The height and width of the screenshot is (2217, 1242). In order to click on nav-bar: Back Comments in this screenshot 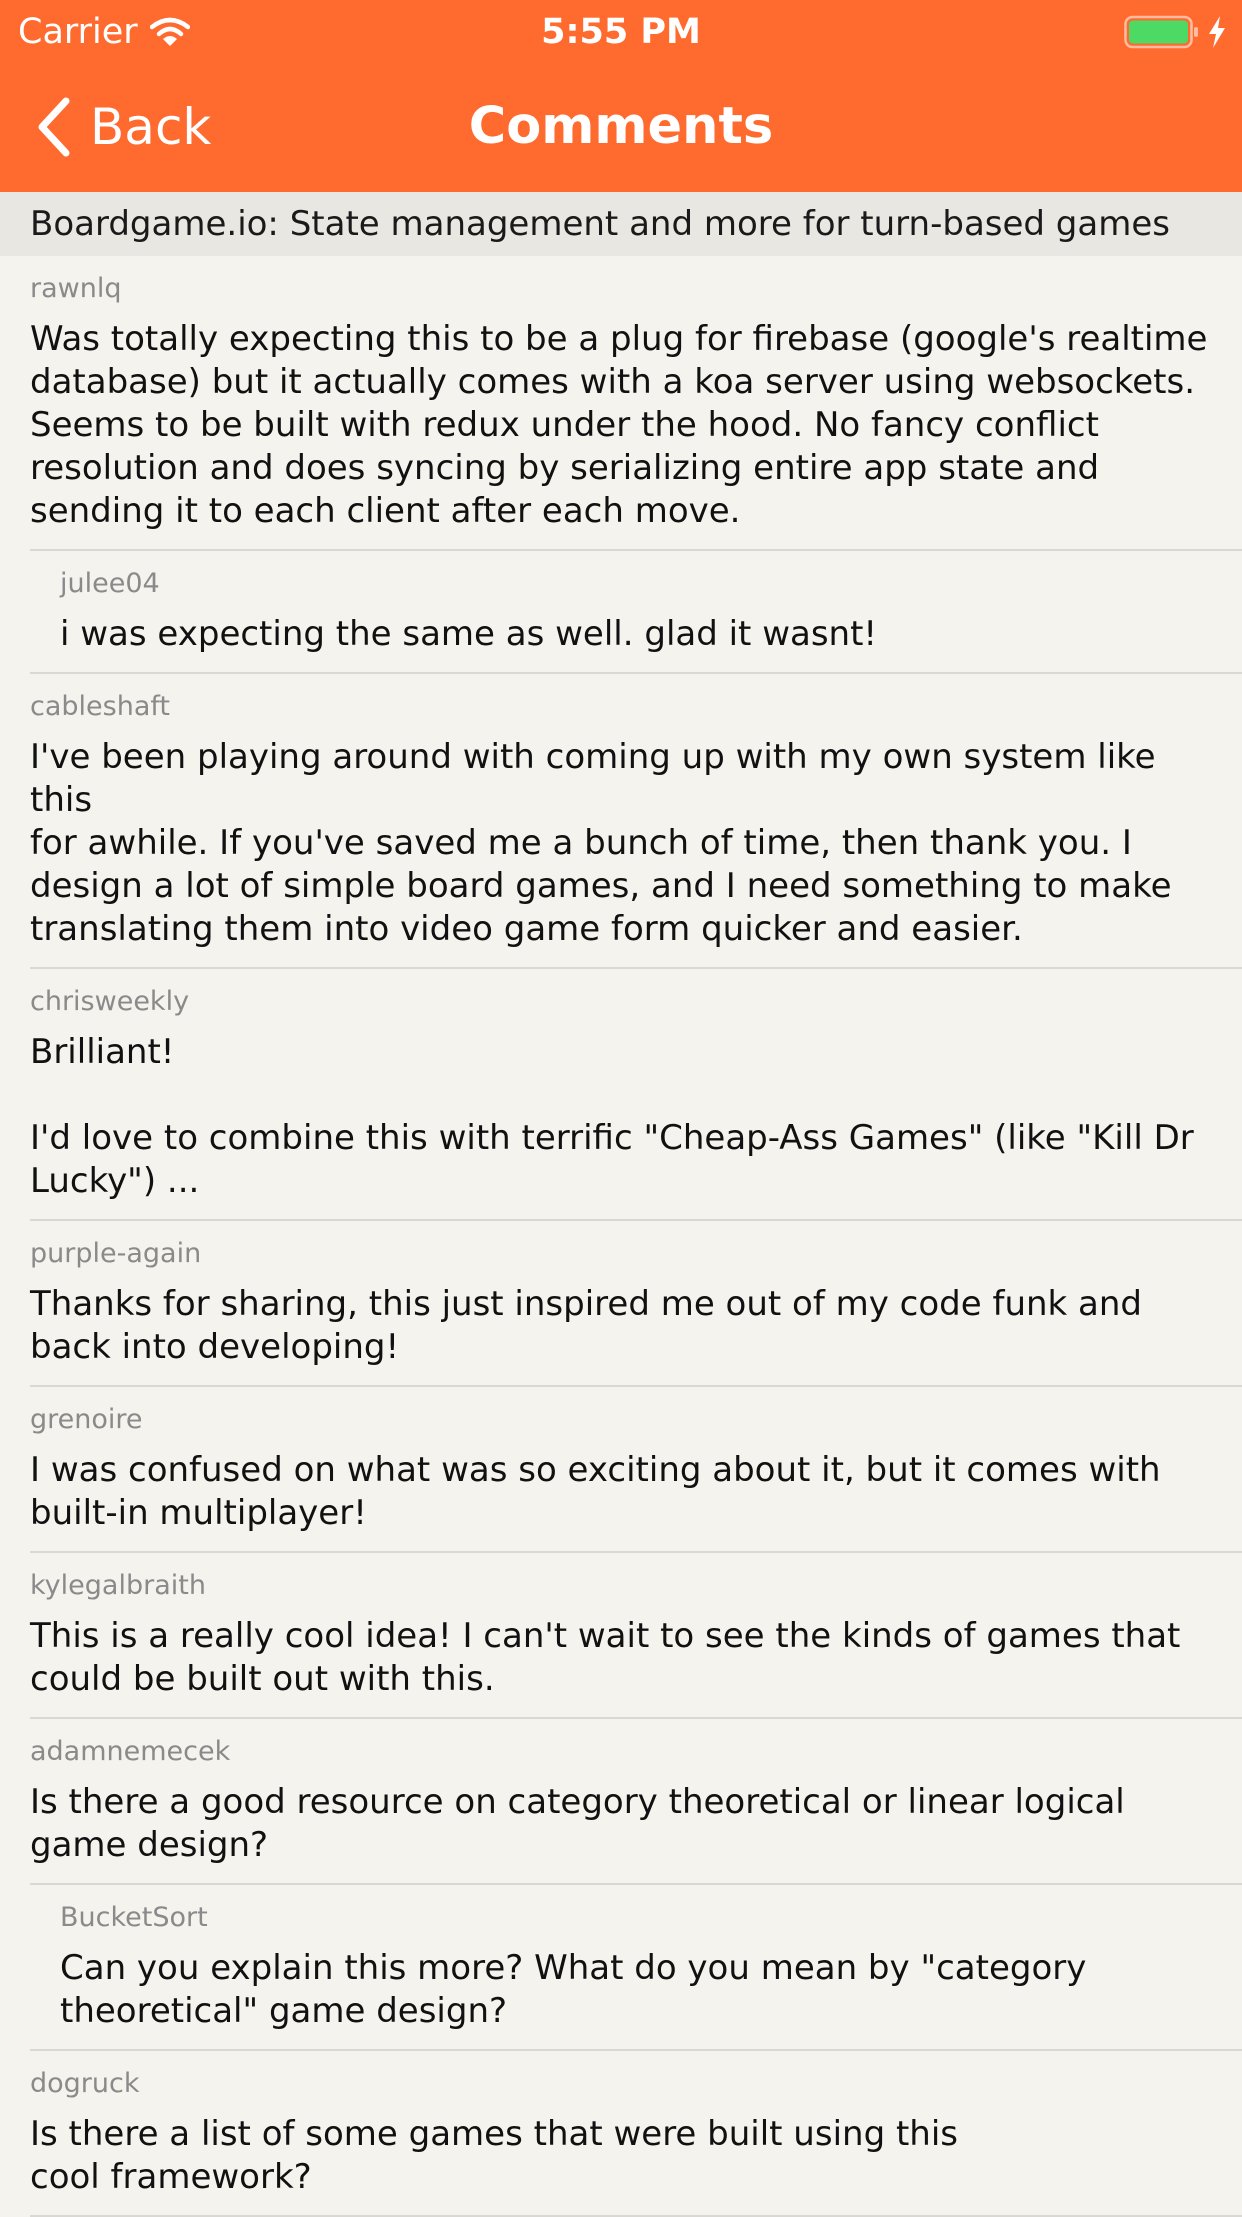, I will do `click(621, 127)`.